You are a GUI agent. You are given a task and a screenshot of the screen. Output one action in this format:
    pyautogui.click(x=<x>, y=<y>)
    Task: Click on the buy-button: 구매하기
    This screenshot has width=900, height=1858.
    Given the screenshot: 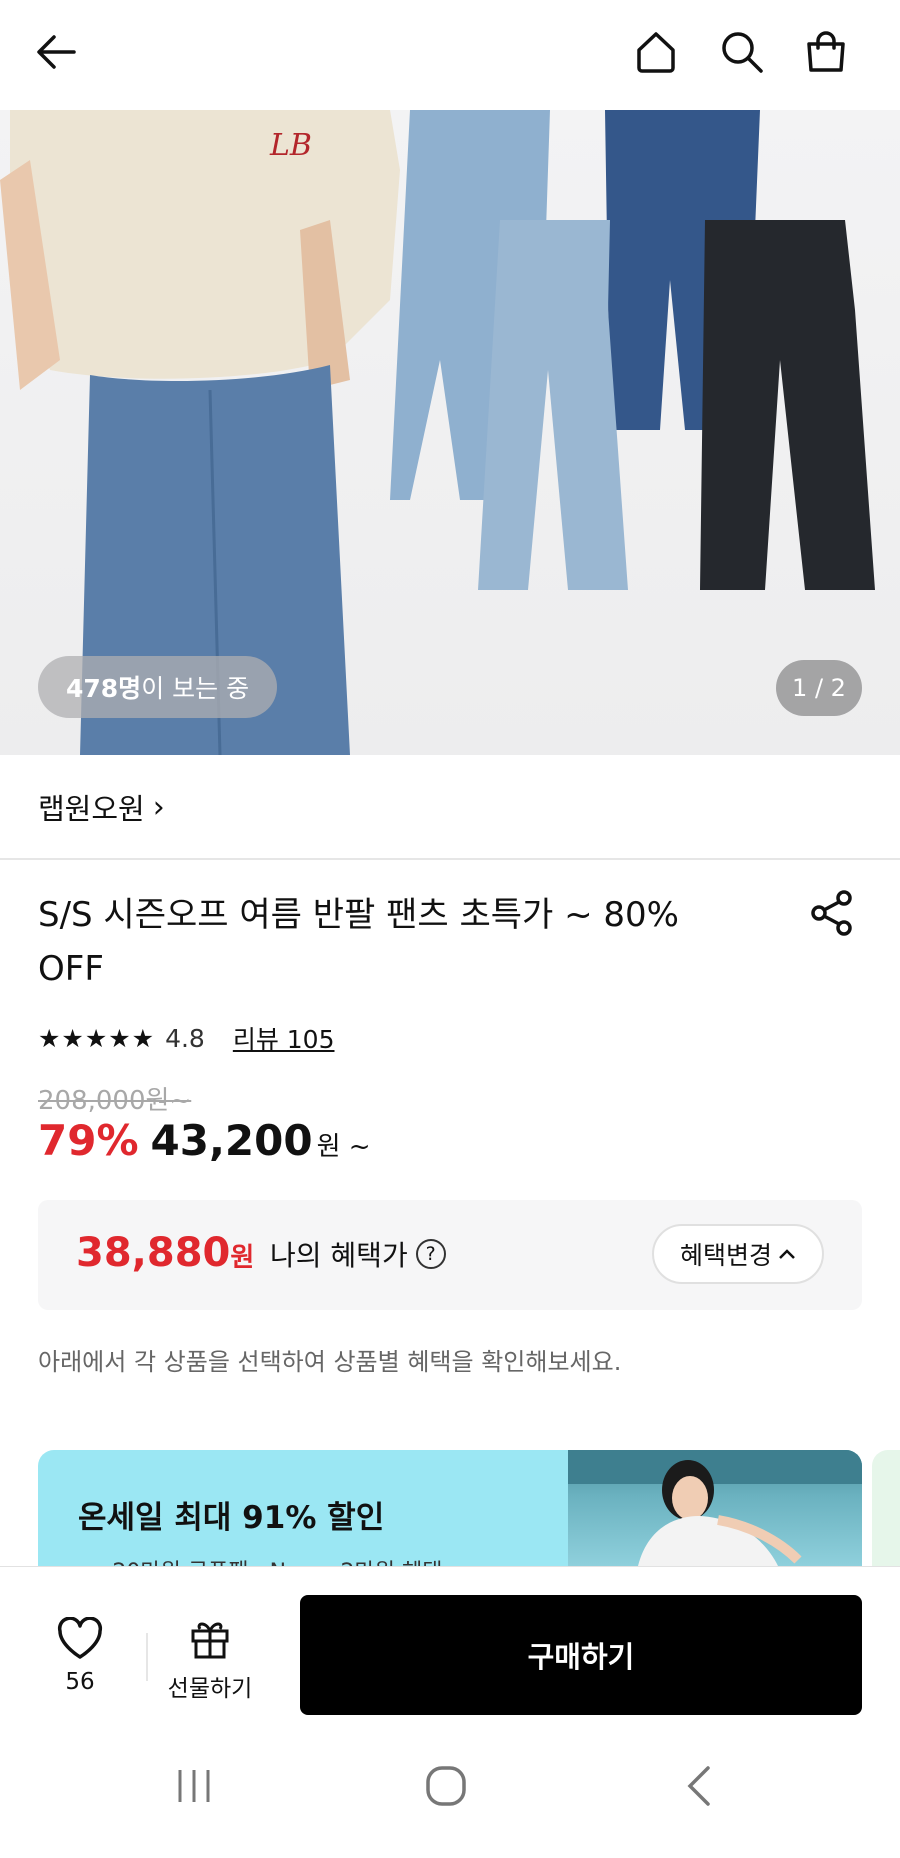 What is the action you would take?
    pyautogui.click(x=581, y=1655)
    